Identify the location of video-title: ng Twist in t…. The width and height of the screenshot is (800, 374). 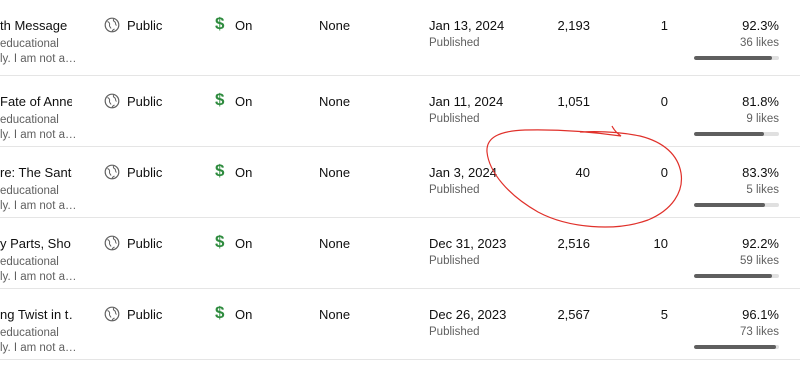
(36, 314).